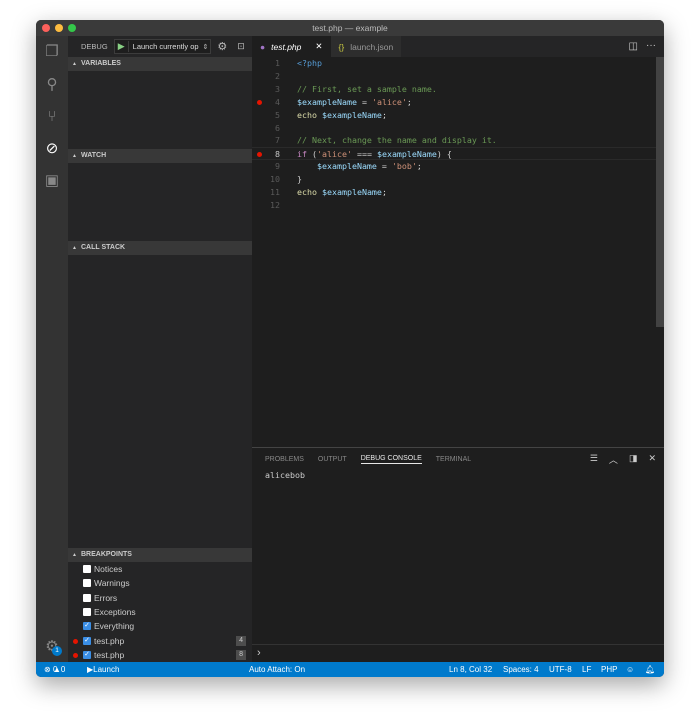  I want to click on breakpoint-dot-icon, so click(75, 641).